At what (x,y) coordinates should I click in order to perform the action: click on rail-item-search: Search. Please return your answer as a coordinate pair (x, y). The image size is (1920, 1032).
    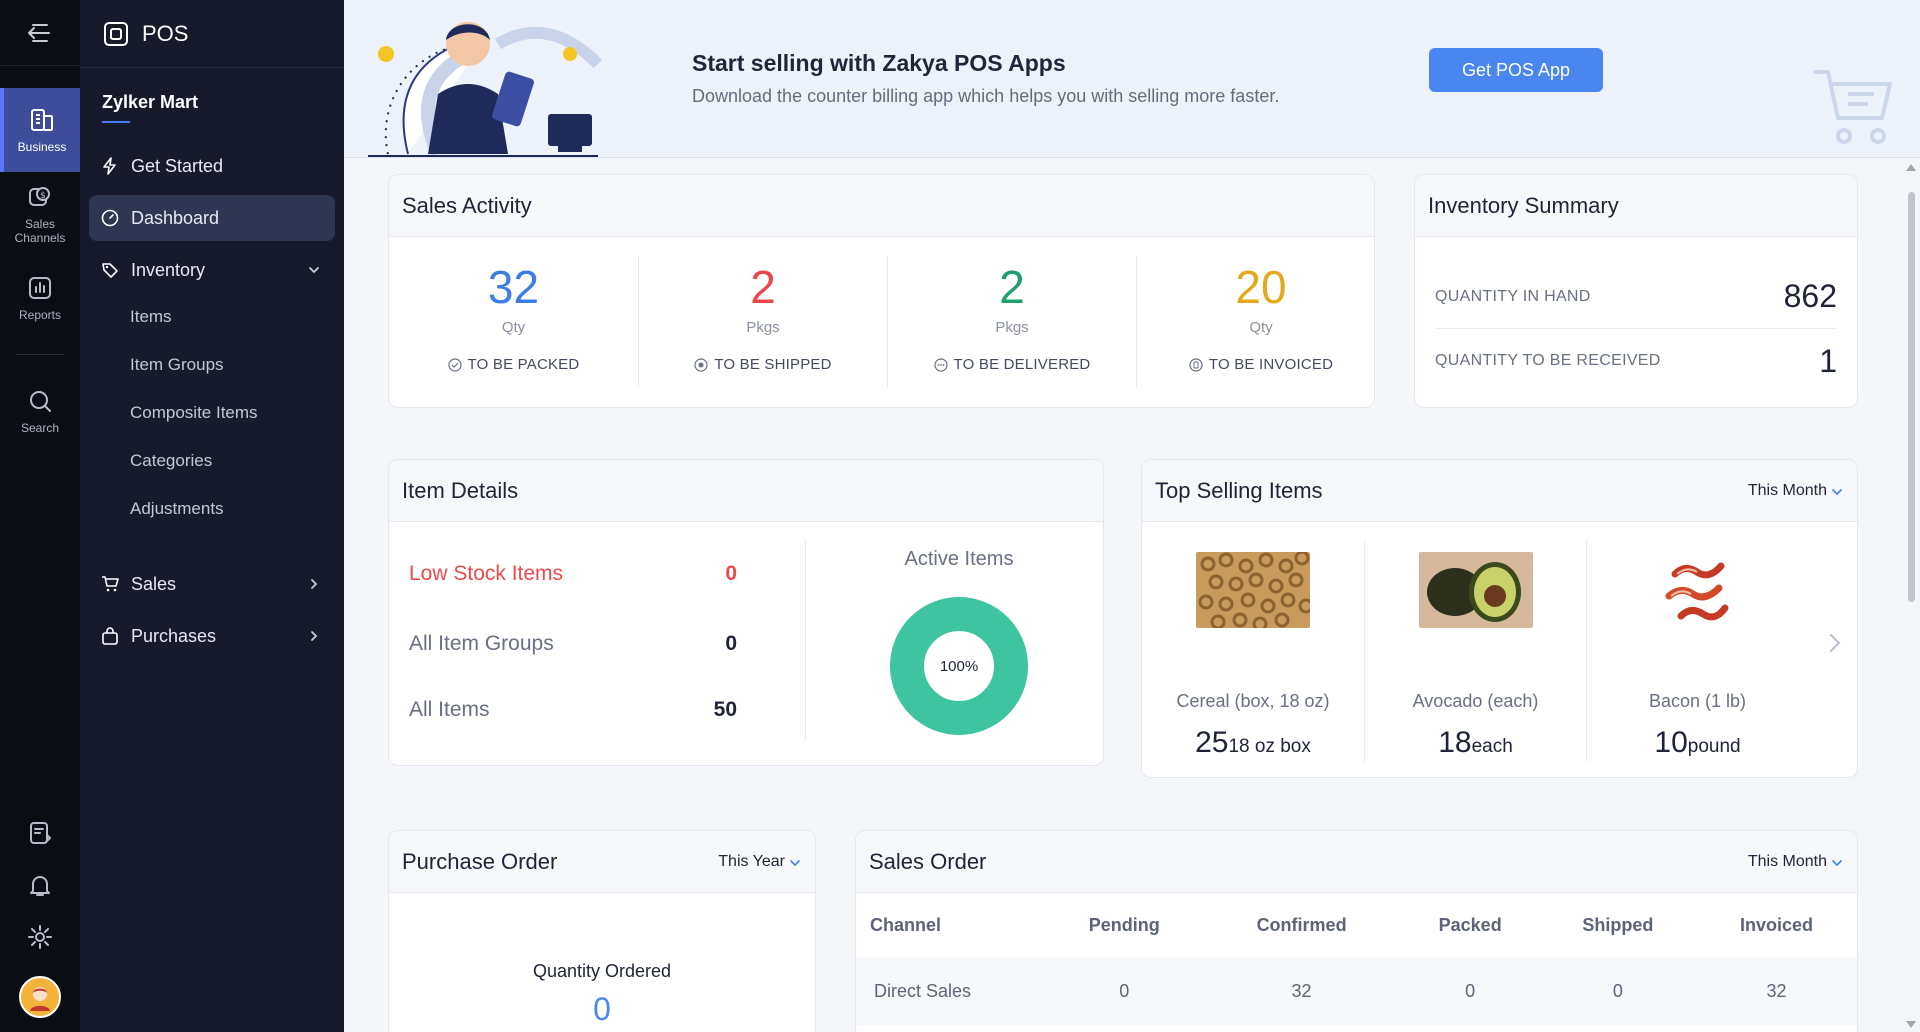
    Looking at the image, I should click on (40, 411).